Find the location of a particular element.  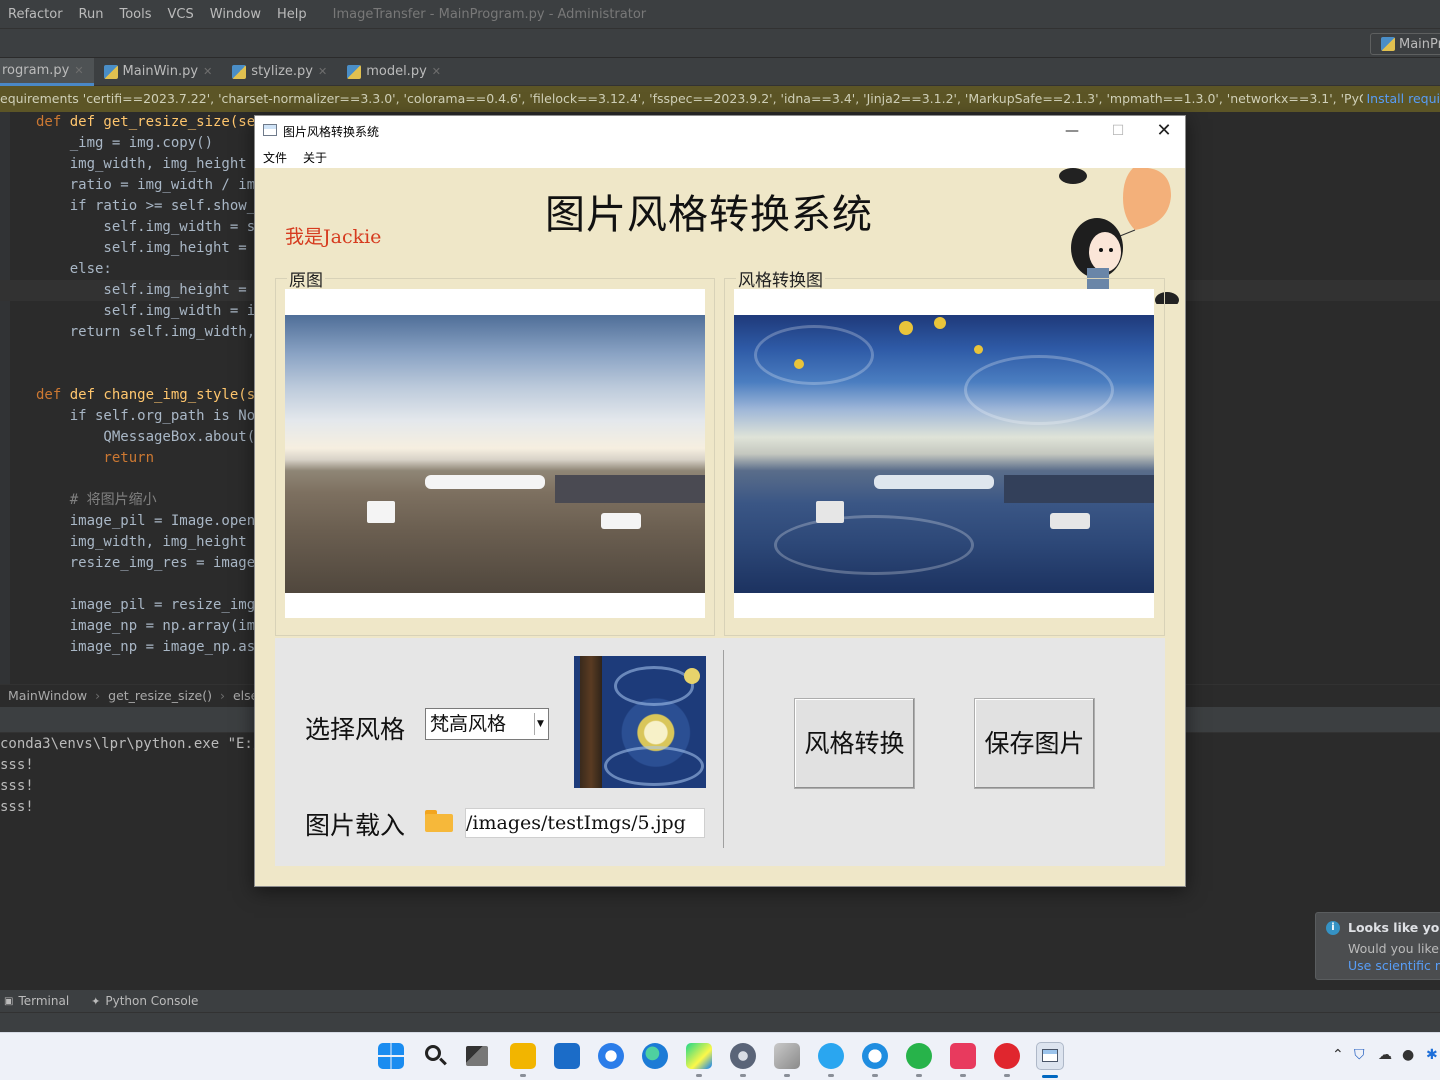

messenger-icon is located at coordinates (875, 1056).